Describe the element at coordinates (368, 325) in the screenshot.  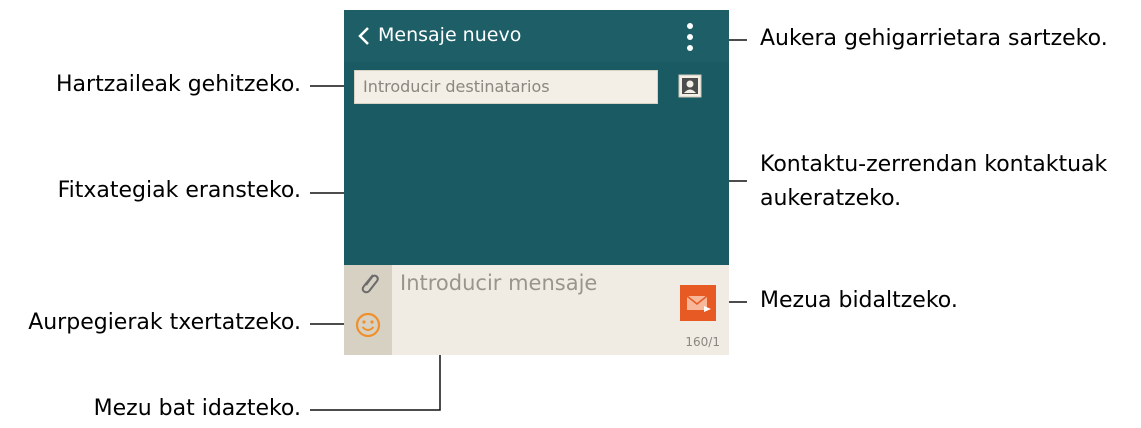
I see `smiley-icon` at that location.